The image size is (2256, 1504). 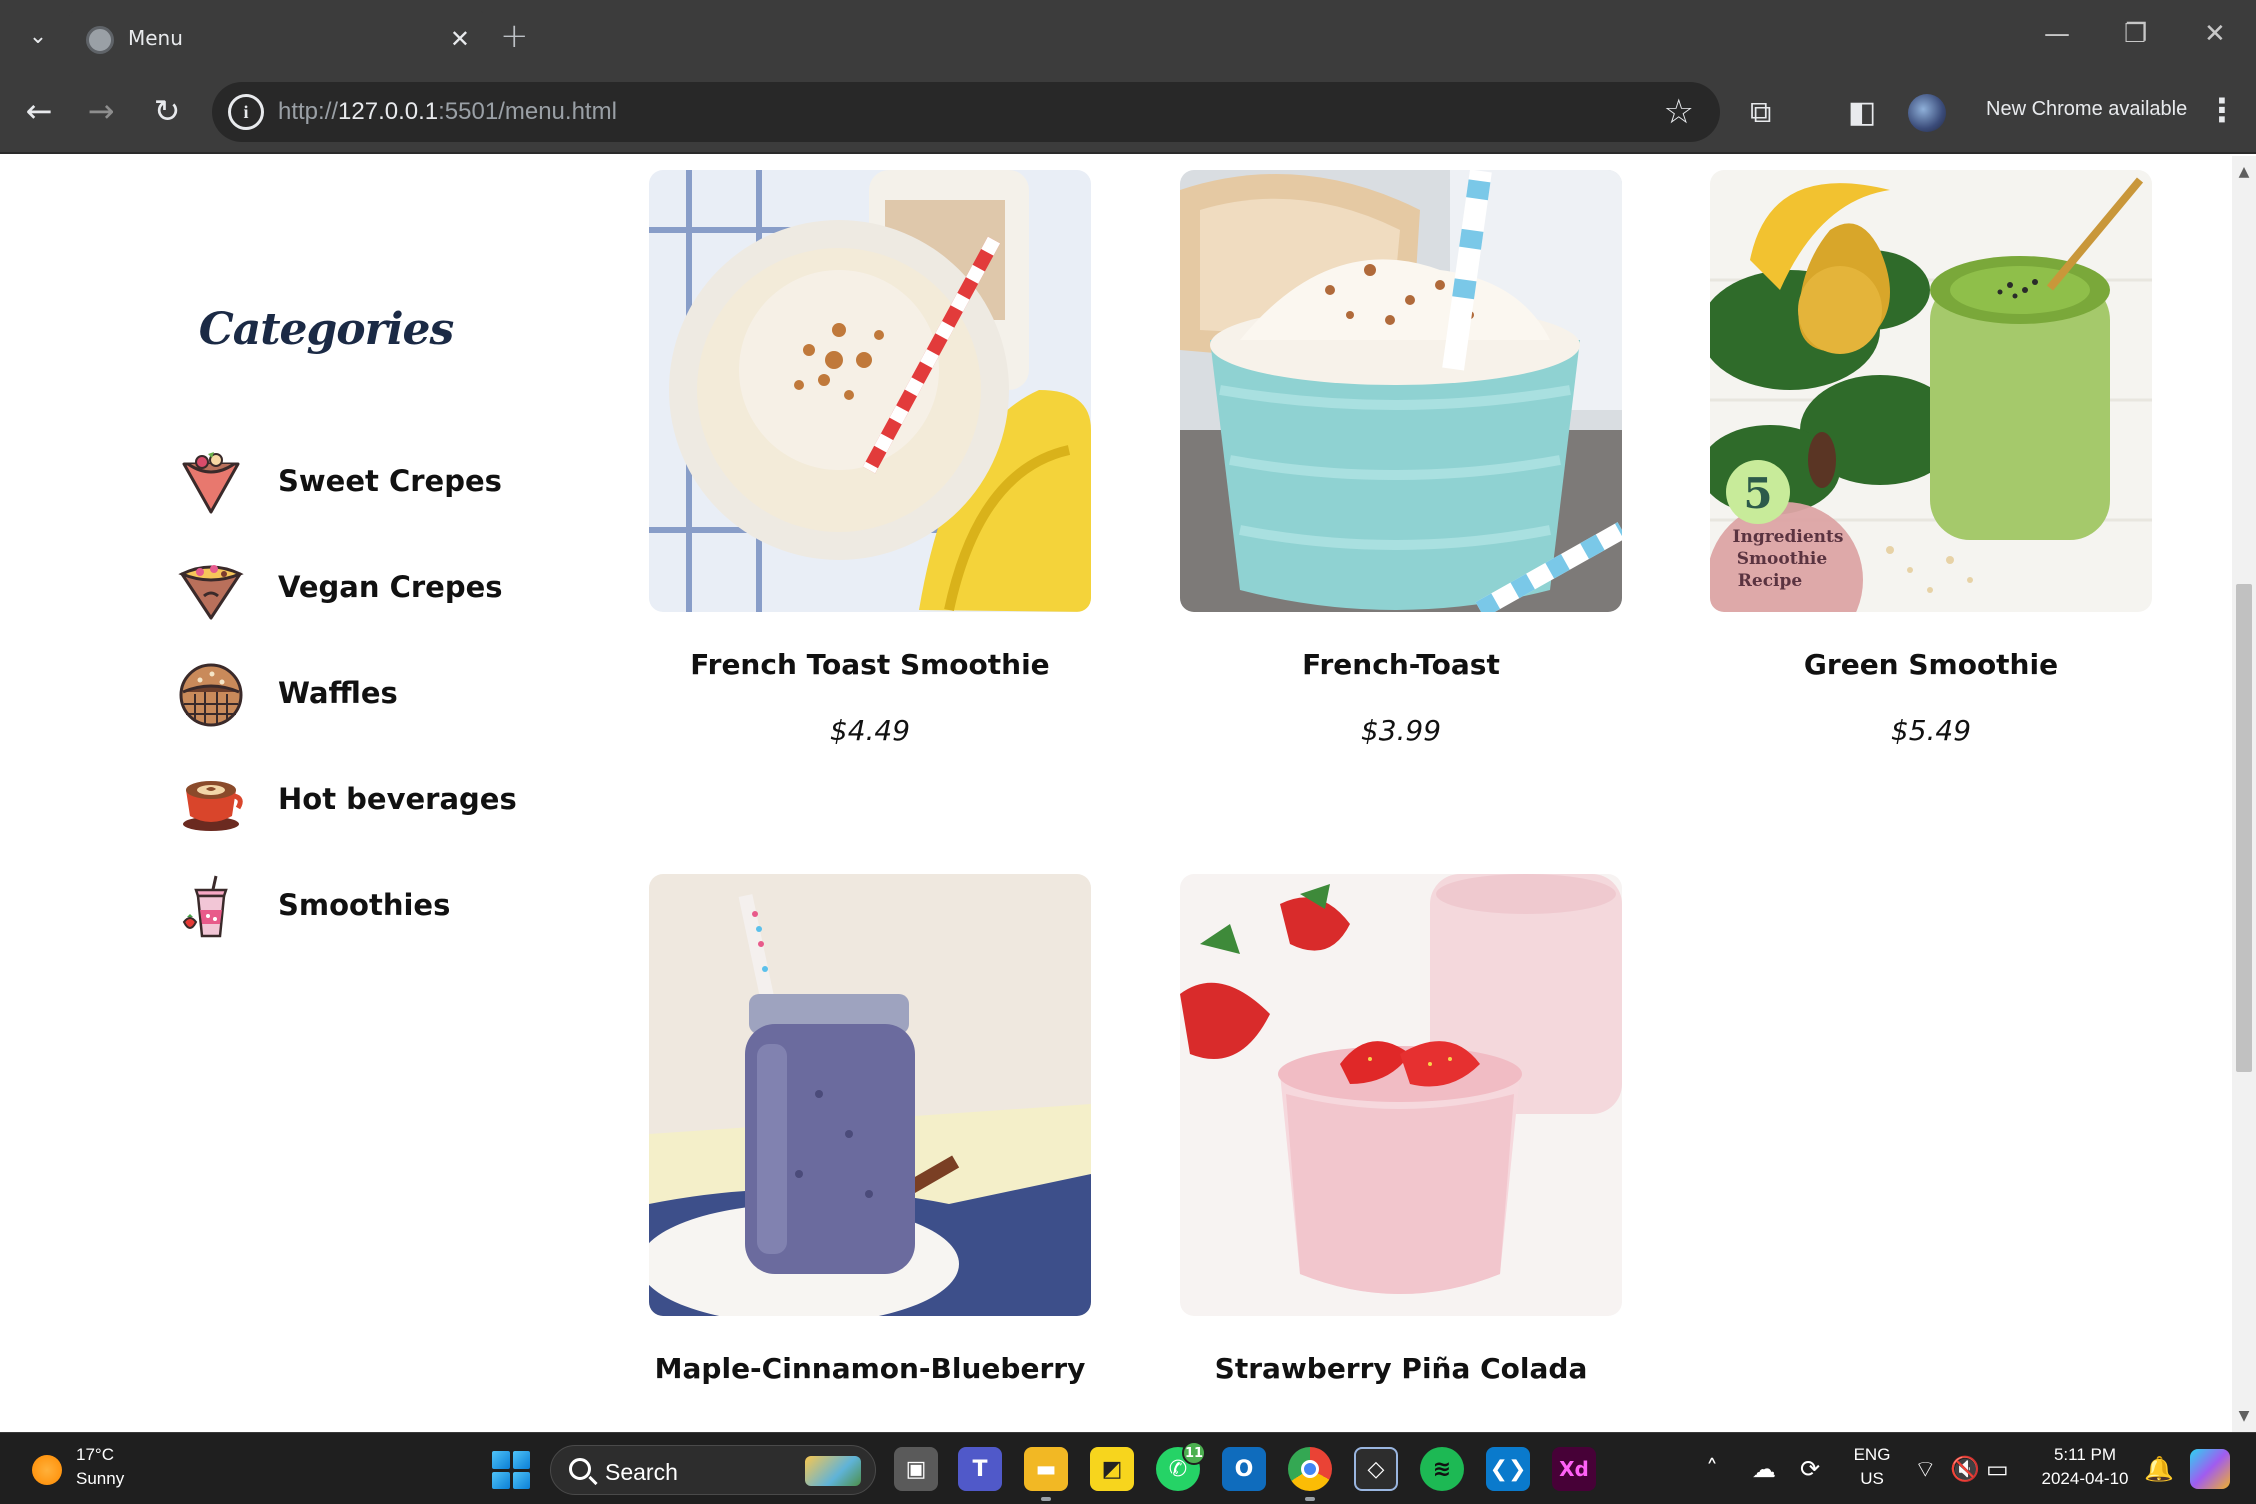 I want to click on smoothie-cup-icon, so click(x=205, y=906).